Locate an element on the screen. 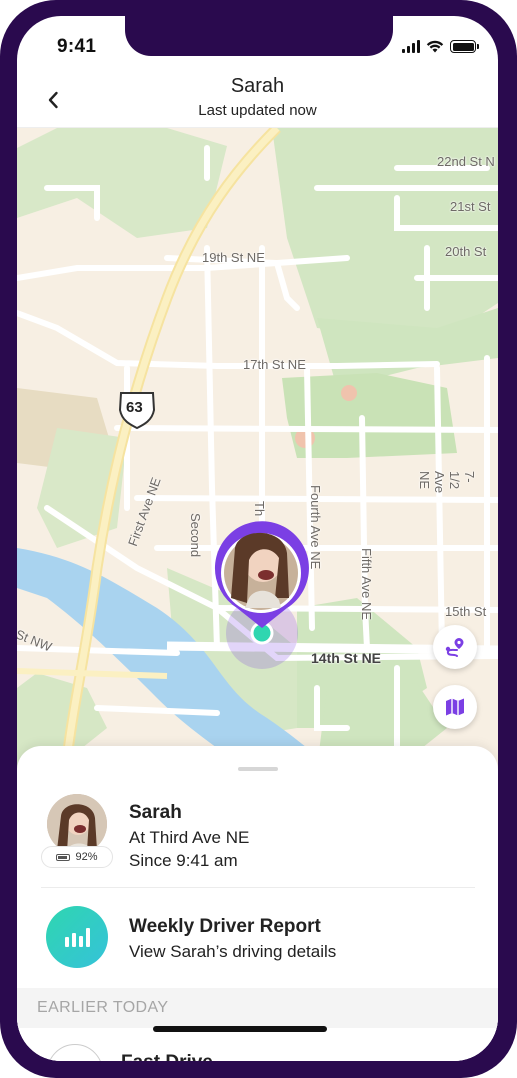  device-notch is located at coordinates (259, 36).